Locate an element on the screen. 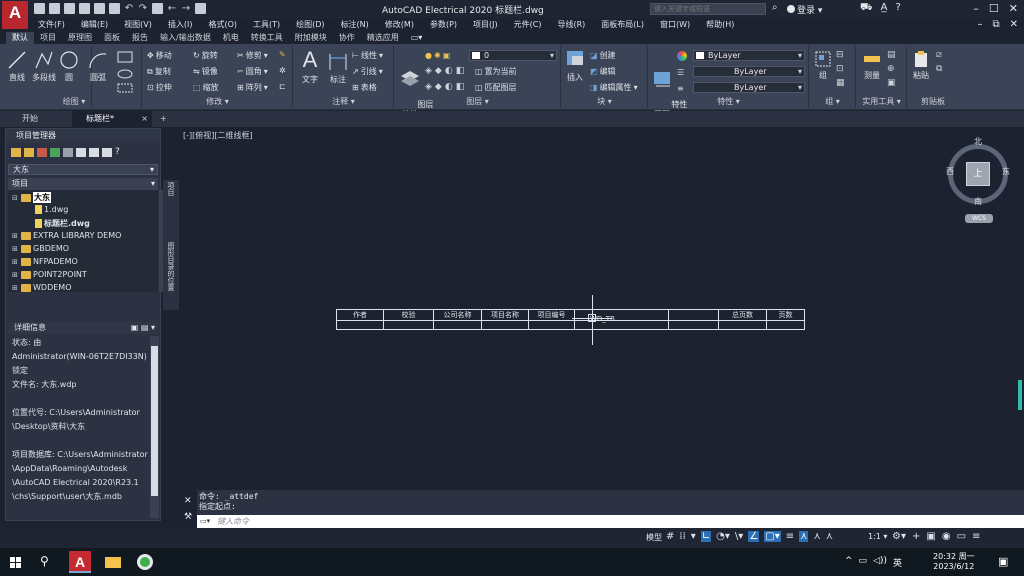 The width and height of the screenshot is (1024, 576). menu-item-2: 视图(V) is located at coordinates (138, 25).